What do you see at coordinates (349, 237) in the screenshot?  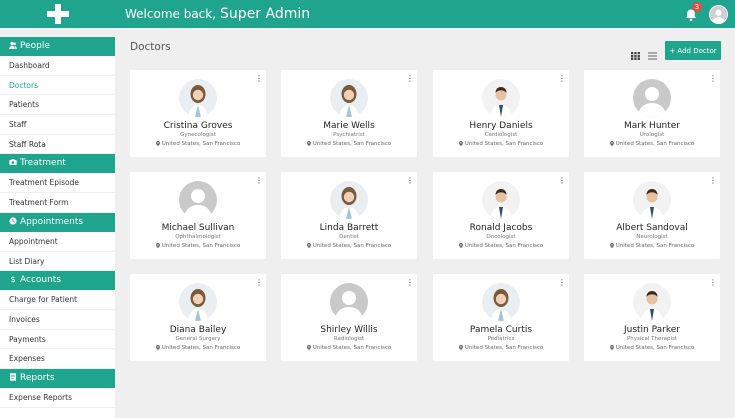 I see `doctor-specialty: Dentist` at bounding box center [349, 237].